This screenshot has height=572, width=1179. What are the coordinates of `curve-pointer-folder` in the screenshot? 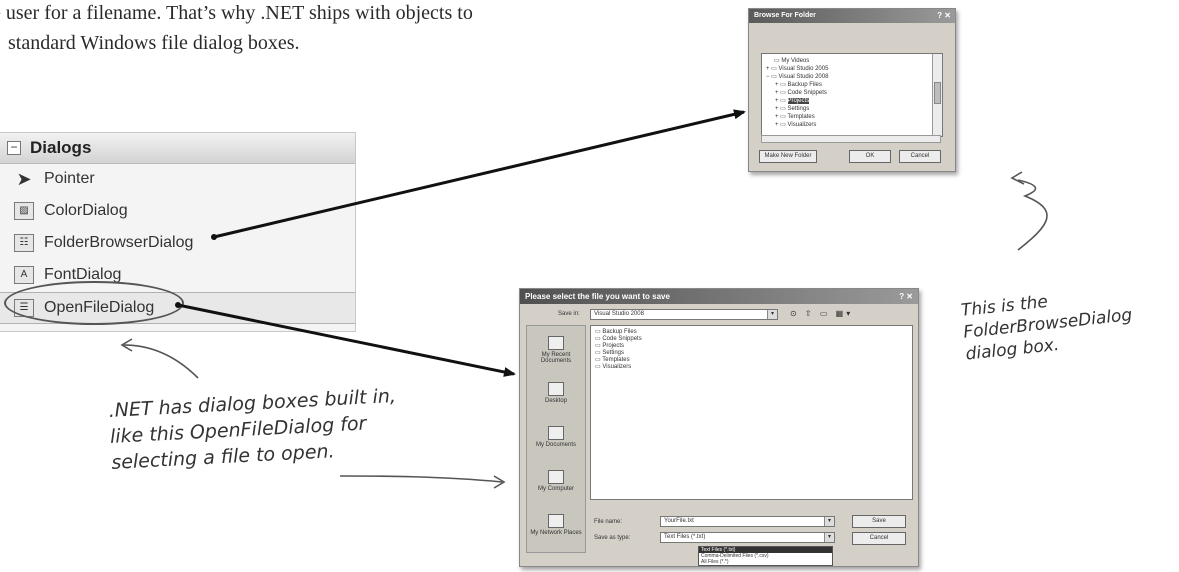 It's located at (1032, 215).